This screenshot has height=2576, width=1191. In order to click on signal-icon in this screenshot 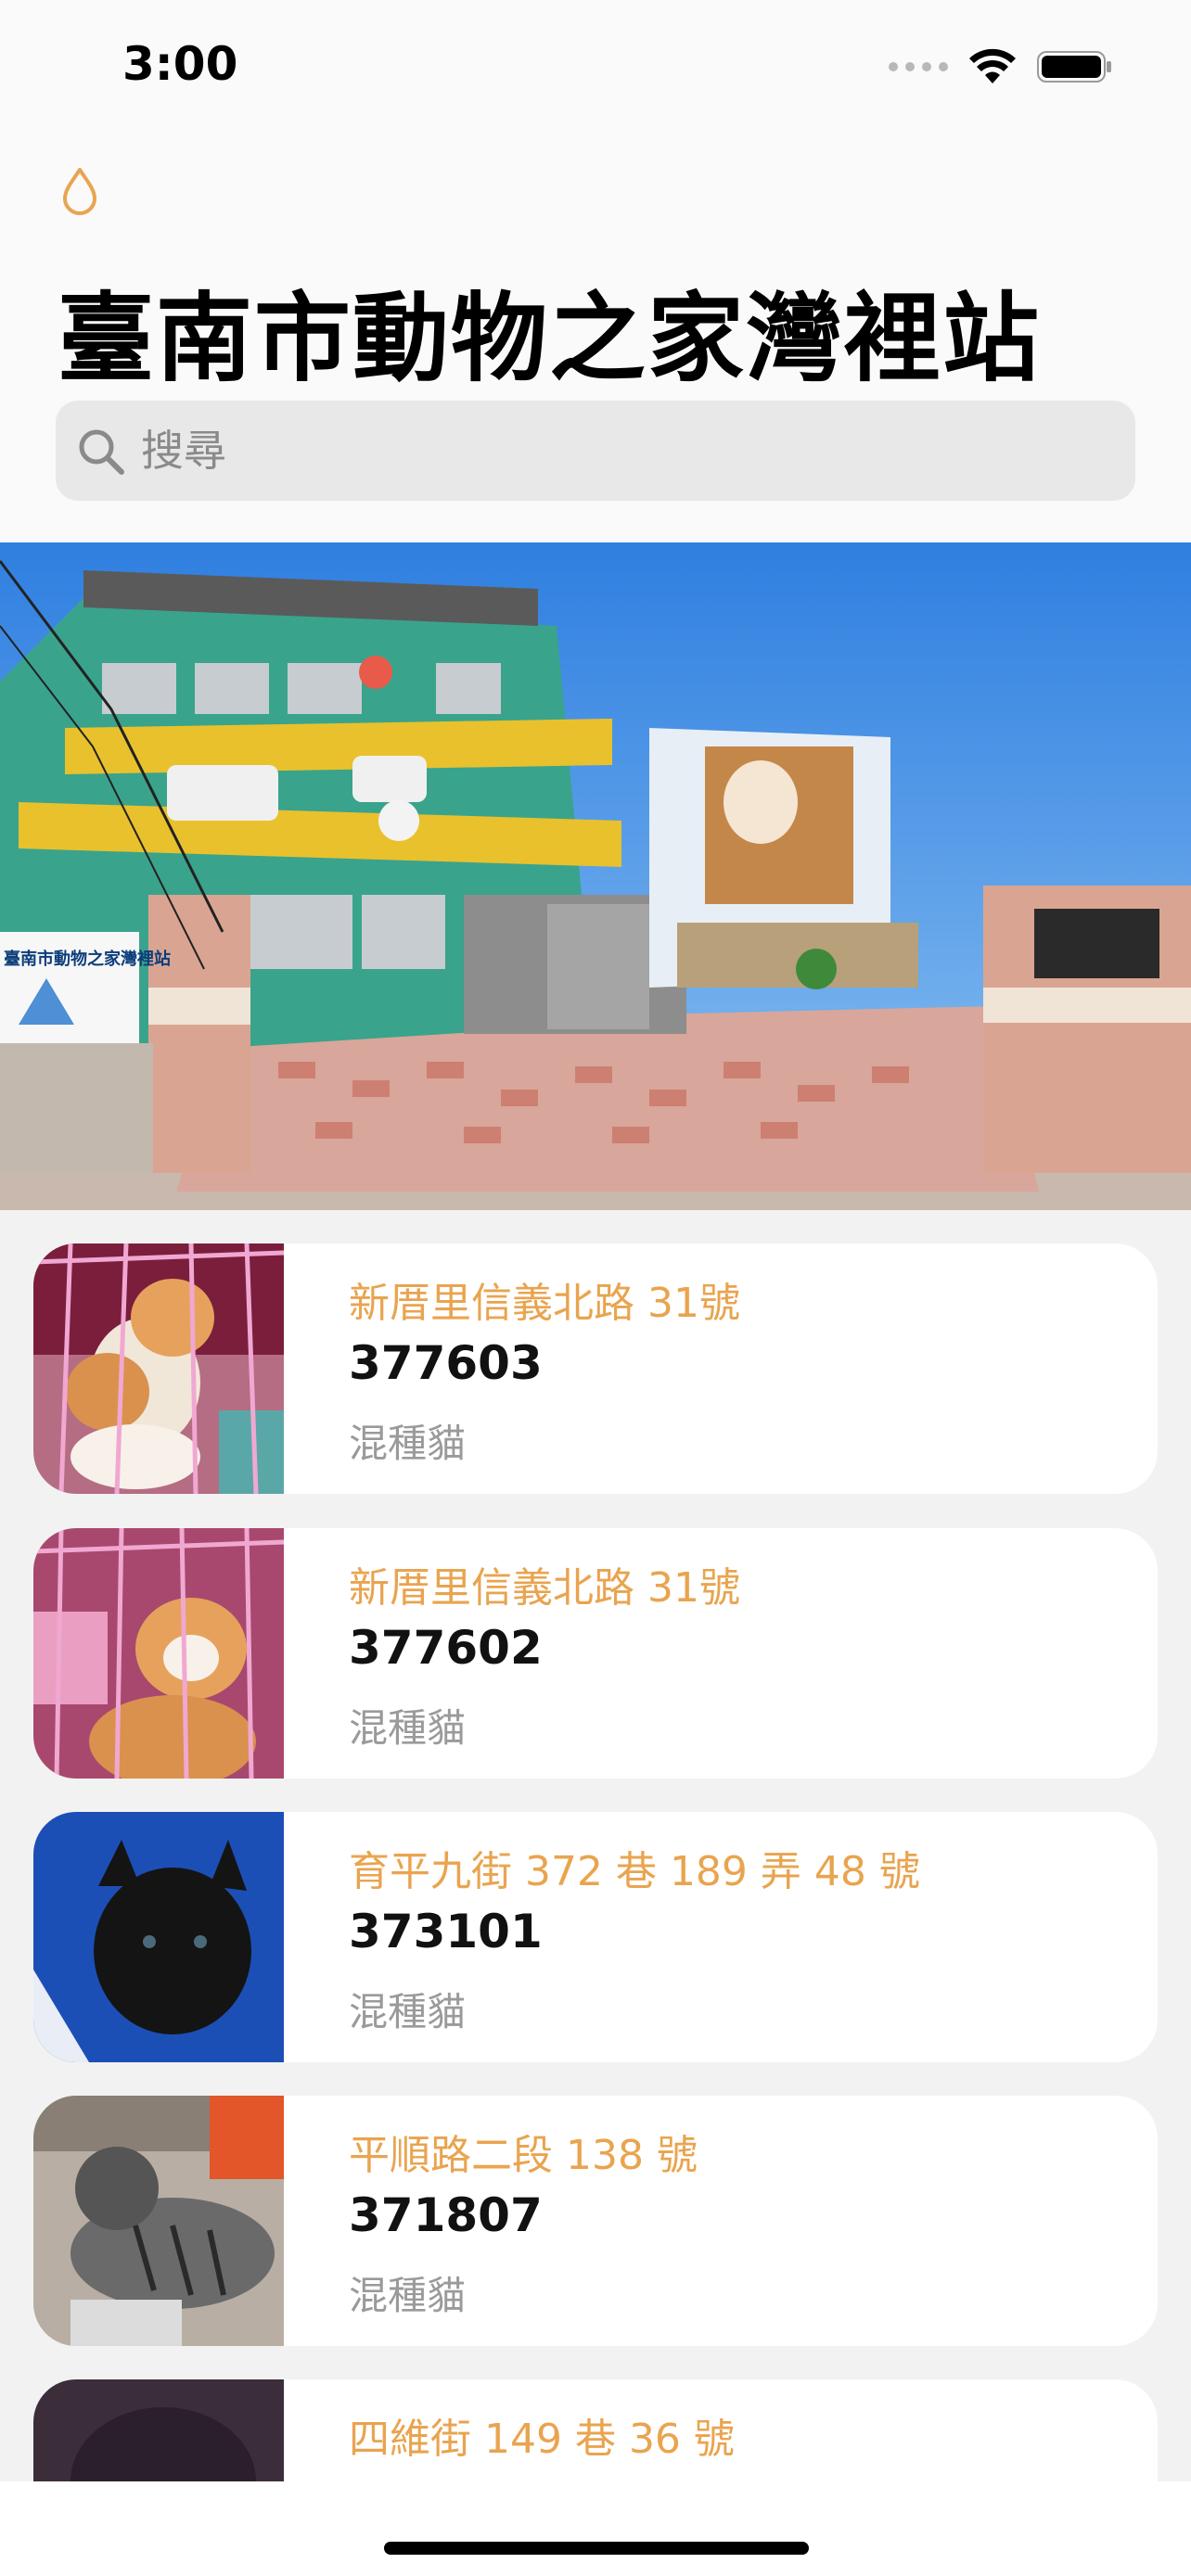, I will do `click(918, 66)`.